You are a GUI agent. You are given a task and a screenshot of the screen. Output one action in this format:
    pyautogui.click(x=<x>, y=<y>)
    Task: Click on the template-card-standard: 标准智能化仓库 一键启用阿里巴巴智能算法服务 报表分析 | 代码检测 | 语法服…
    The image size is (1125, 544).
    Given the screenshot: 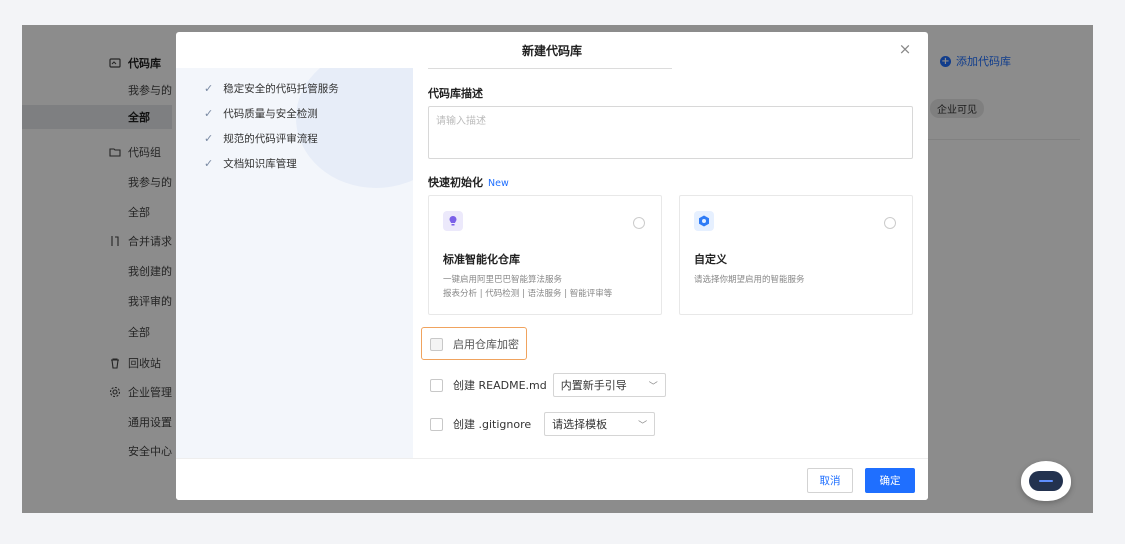 What is the action you would take?
    pyautogui.click(x=545, y=255)
    